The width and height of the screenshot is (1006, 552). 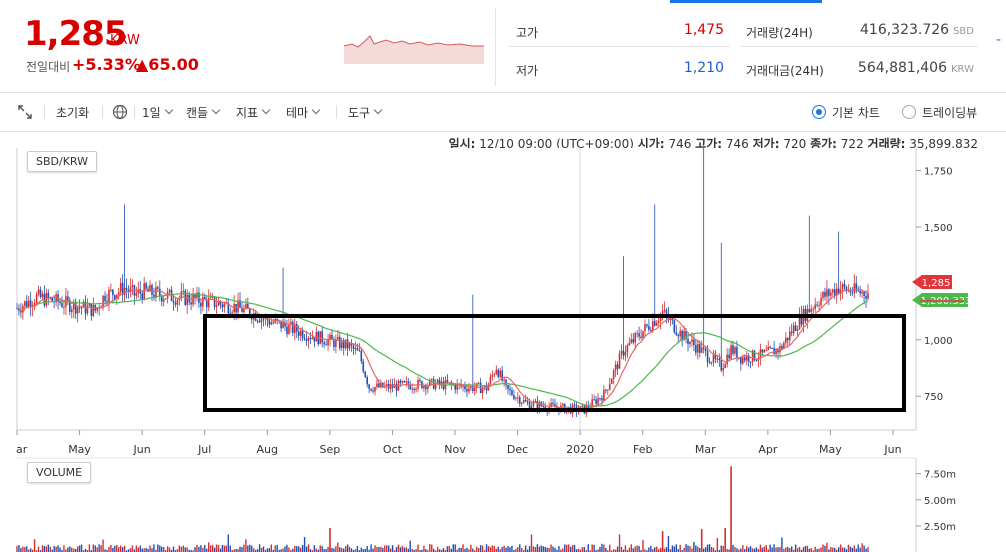 I want to click on globe-icon, so click(x=120, y=112).